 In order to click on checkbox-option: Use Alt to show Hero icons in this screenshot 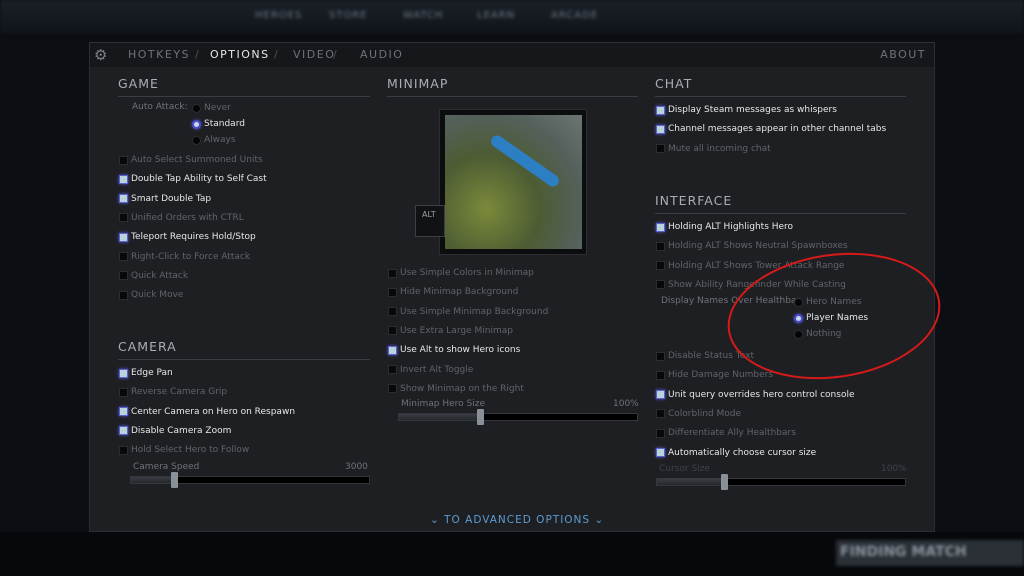, I will do `click(454, 350)`.